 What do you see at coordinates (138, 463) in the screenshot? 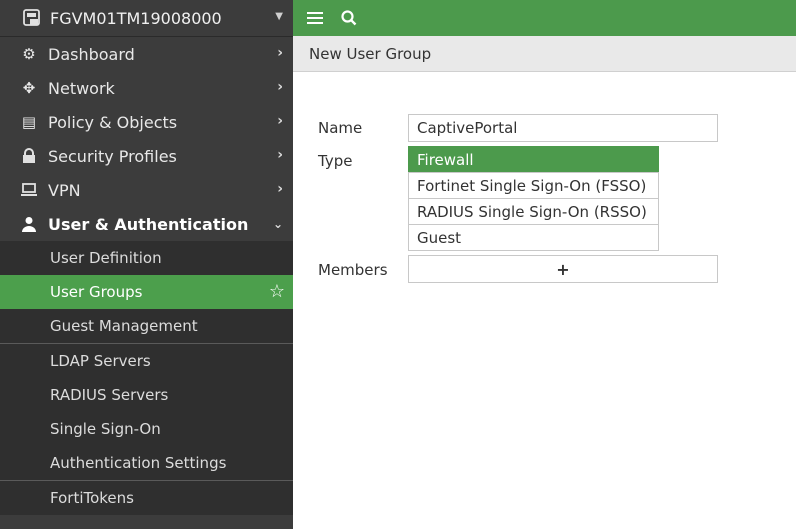
I see `sidebar-item-label: Authentication Settings` at bounding box center [138, 463].